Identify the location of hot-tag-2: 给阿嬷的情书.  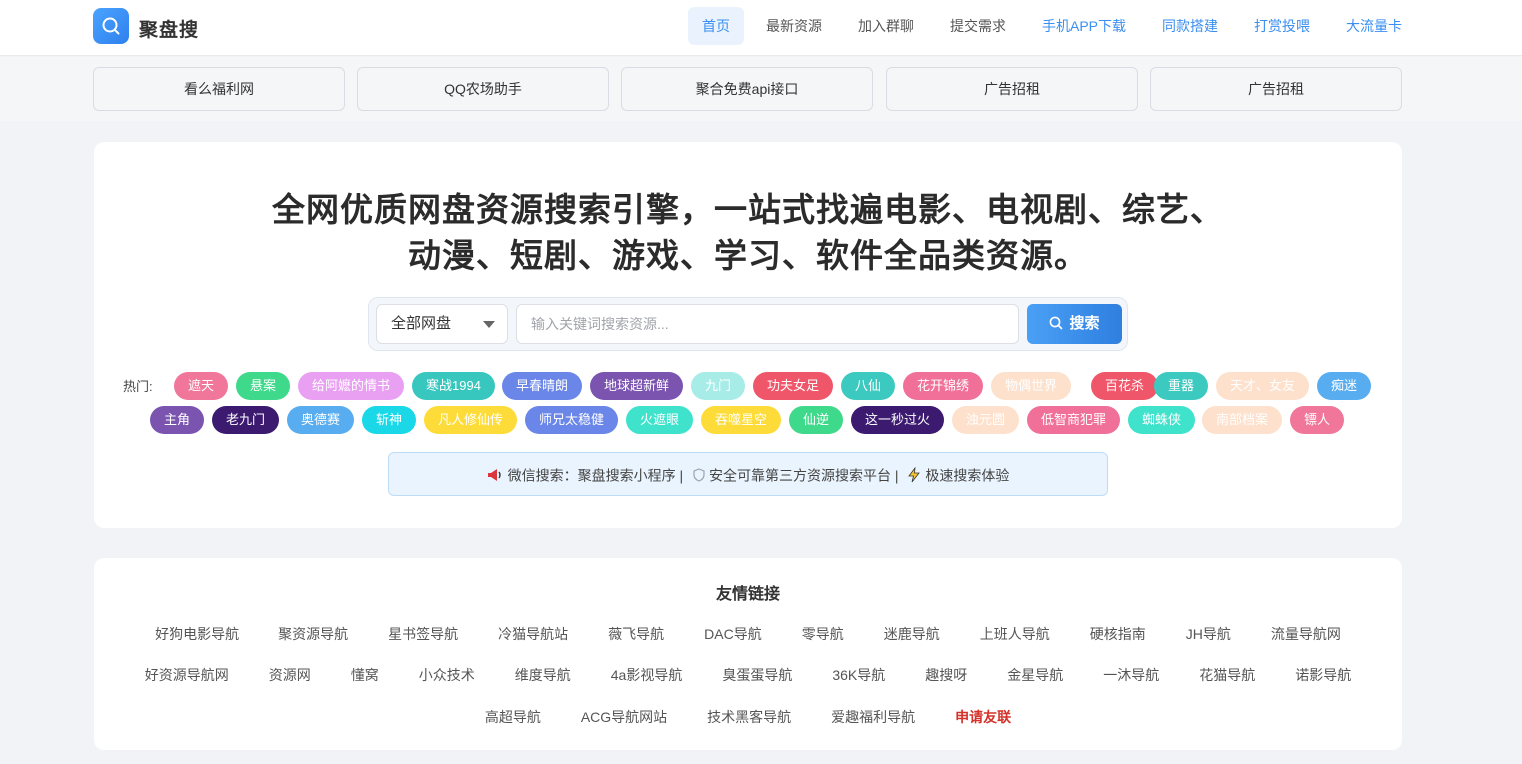
(351, 386).